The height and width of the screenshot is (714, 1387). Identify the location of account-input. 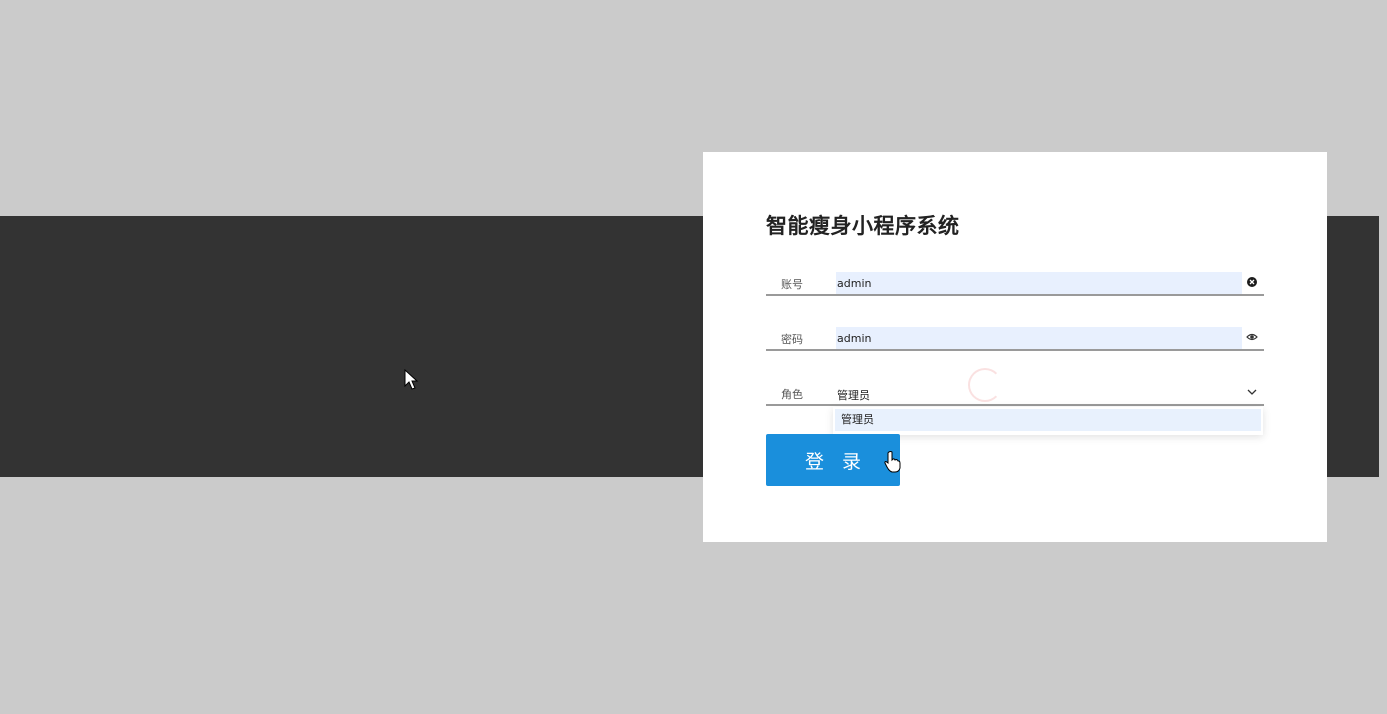
(1039, 283).